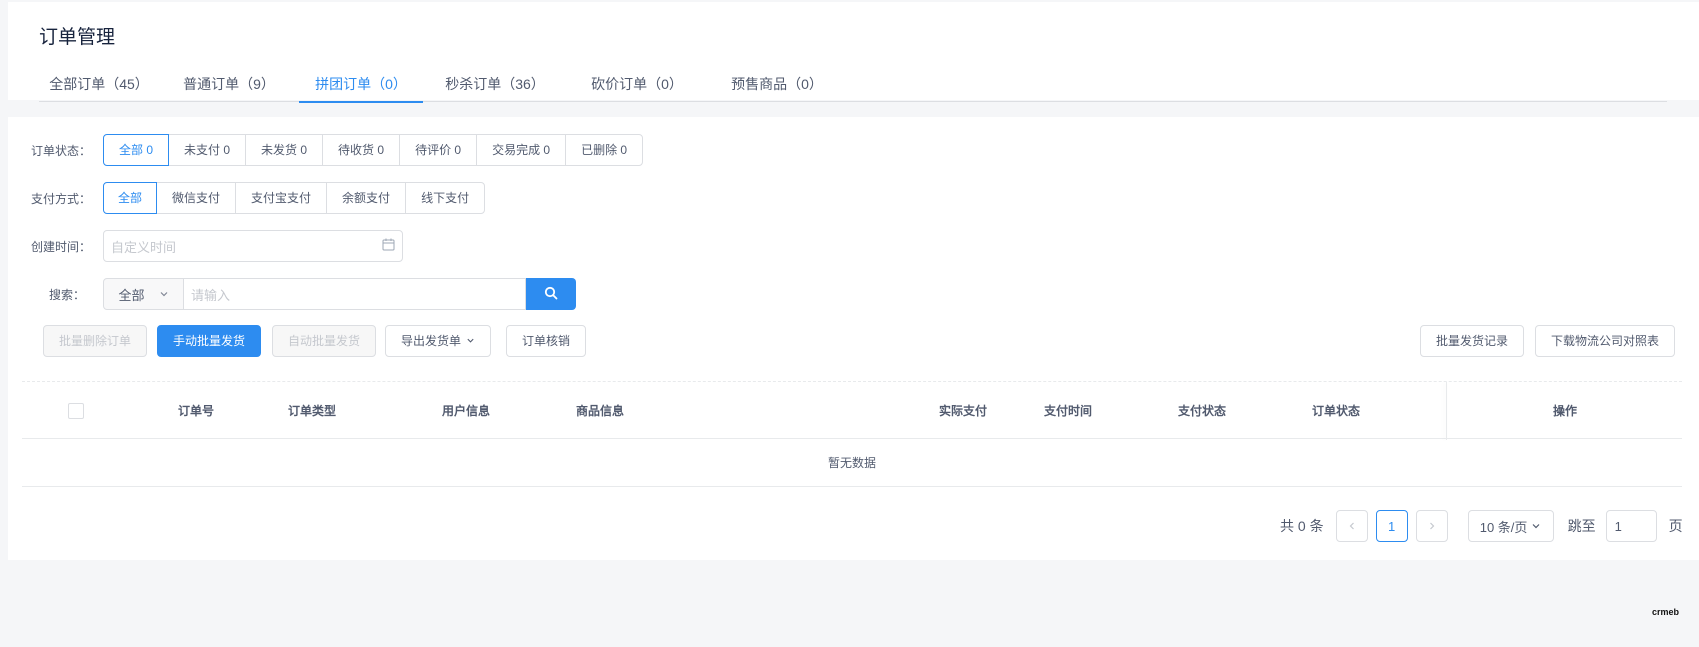  What do you see at coordinates (600, 411) in the screenshot?
I see `col-product-info: 商品信息` at bounding box center [600, 411].